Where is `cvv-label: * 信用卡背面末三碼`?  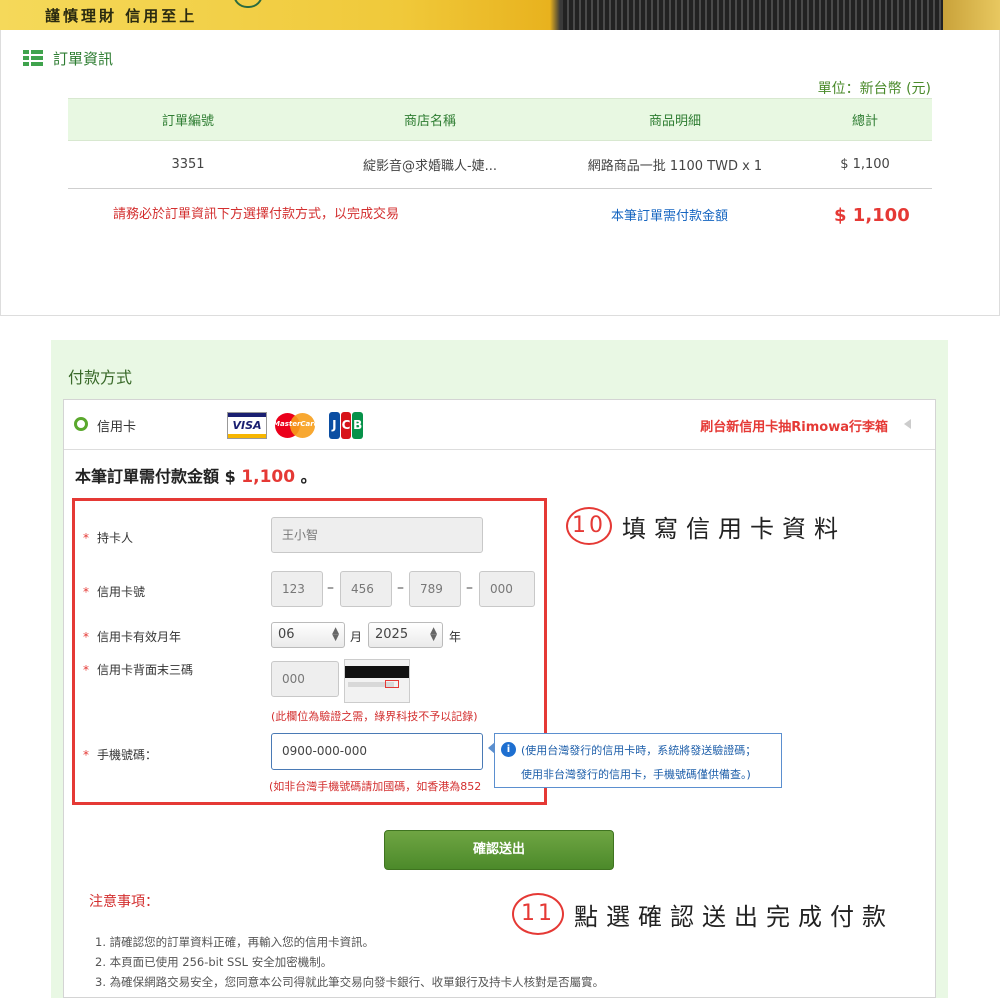
cvv-label: * 信用卡背面末三碼 is located at coordinates (138, 670).